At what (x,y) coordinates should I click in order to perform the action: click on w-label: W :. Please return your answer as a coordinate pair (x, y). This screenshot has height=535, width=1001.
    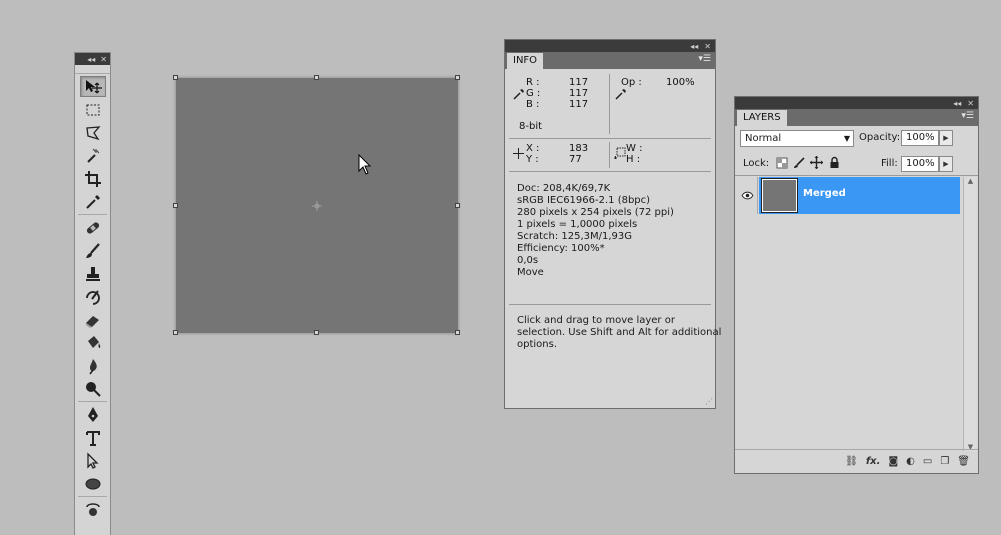
    Looking at the image, I should click on (634, 148).